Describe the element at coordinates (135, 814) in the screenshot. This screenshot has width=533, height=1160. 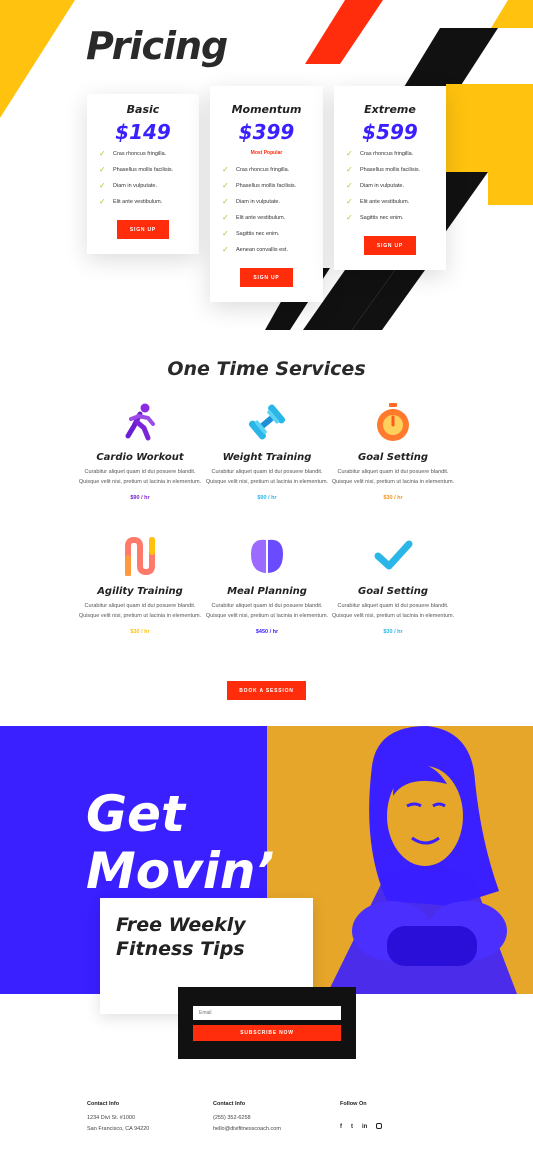
I see `hero-headline-get: Get` at that location.